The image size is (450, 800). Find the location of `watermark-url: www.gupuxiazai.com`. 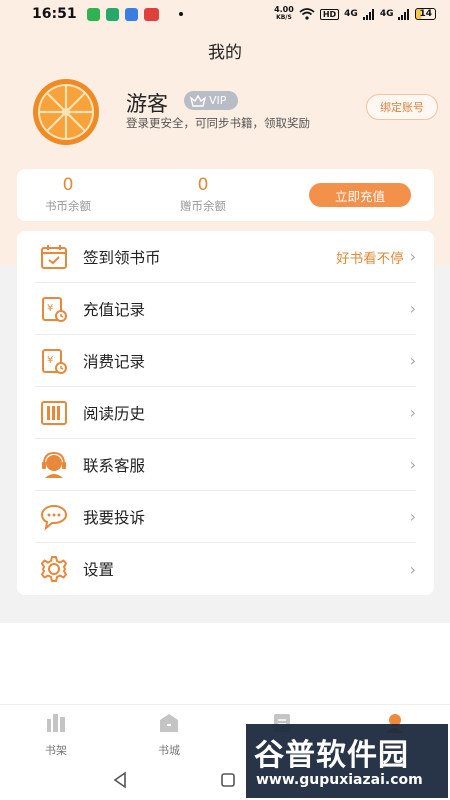

watermark-url: www.gupuxiazai.com is located at coordinates (339, 780).